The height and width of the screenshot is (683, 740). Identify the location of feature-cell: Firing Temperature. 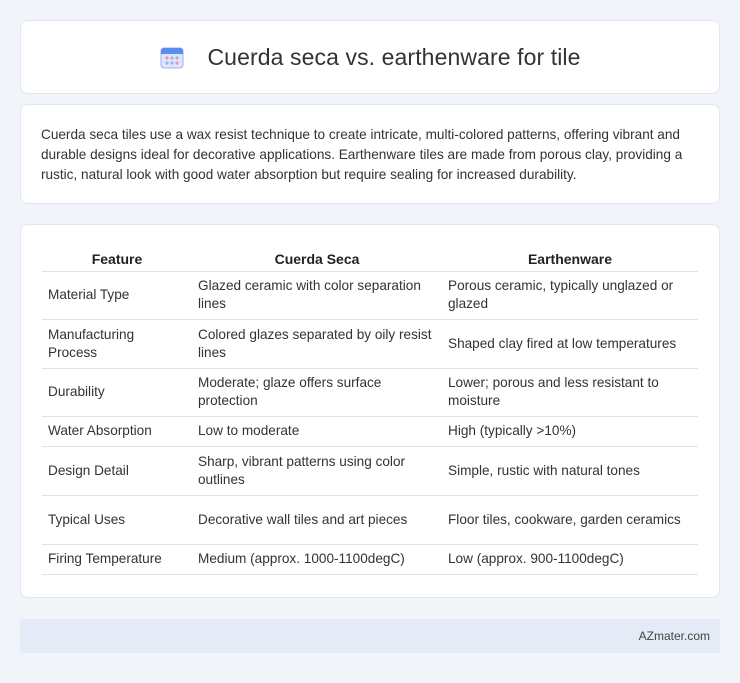
(117, 559).